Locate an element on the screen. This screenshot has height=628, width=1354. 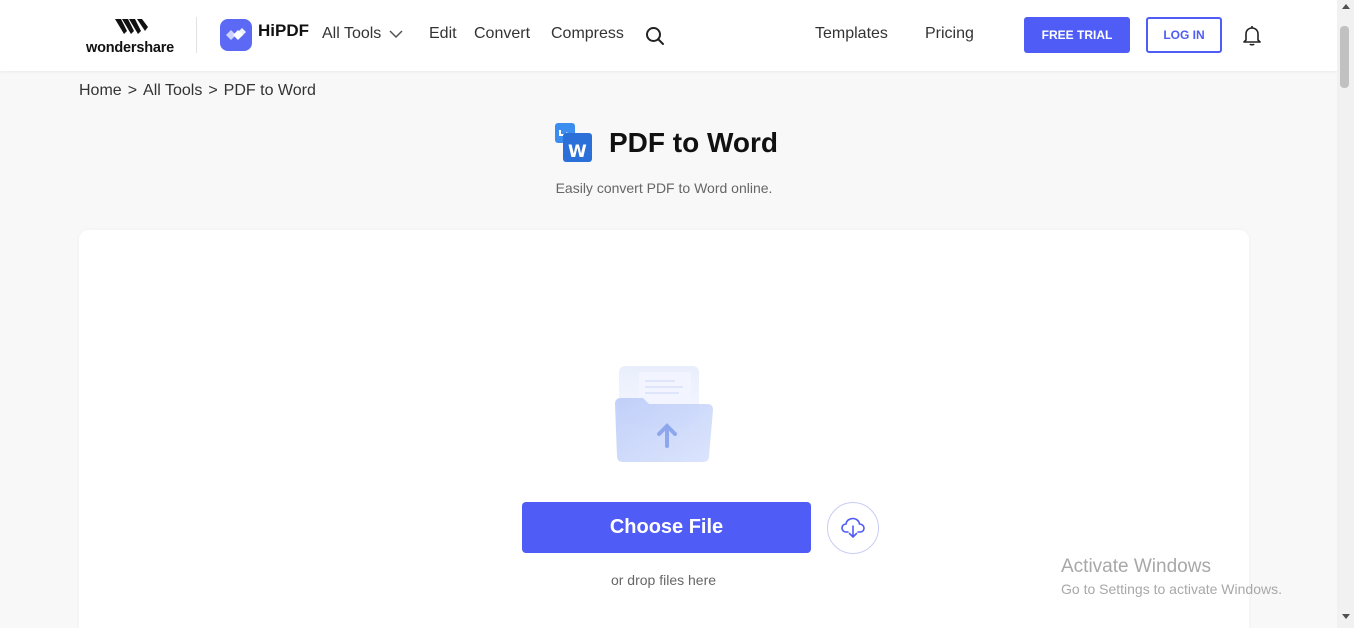
chevron-down-icon is located at coordinates (396, 34).